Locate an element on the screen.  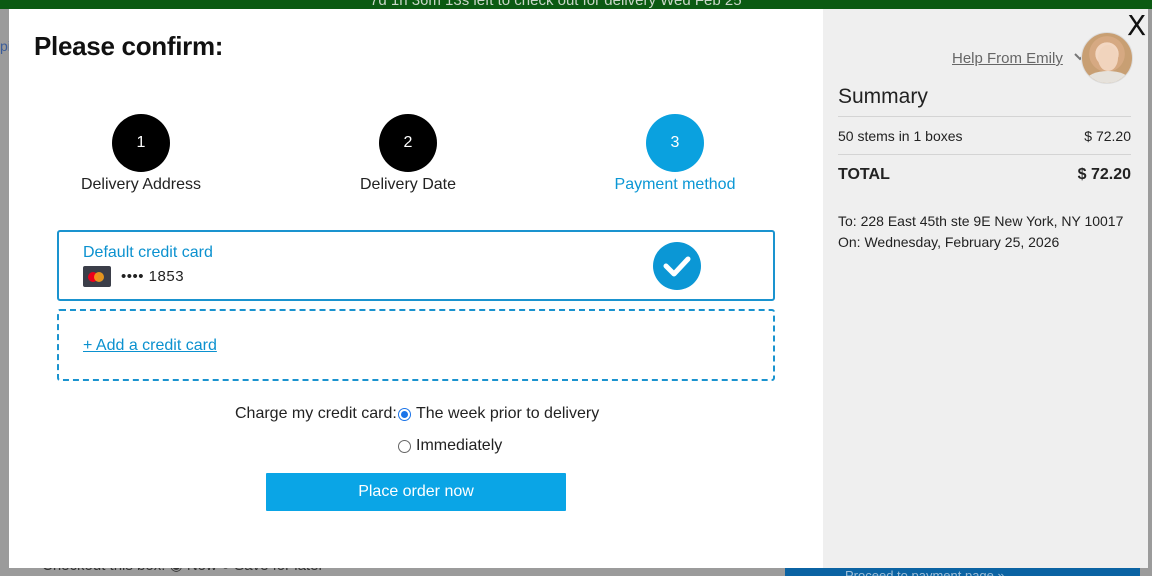
card-number: •••• 1853 is located at coordinates (153, 276).